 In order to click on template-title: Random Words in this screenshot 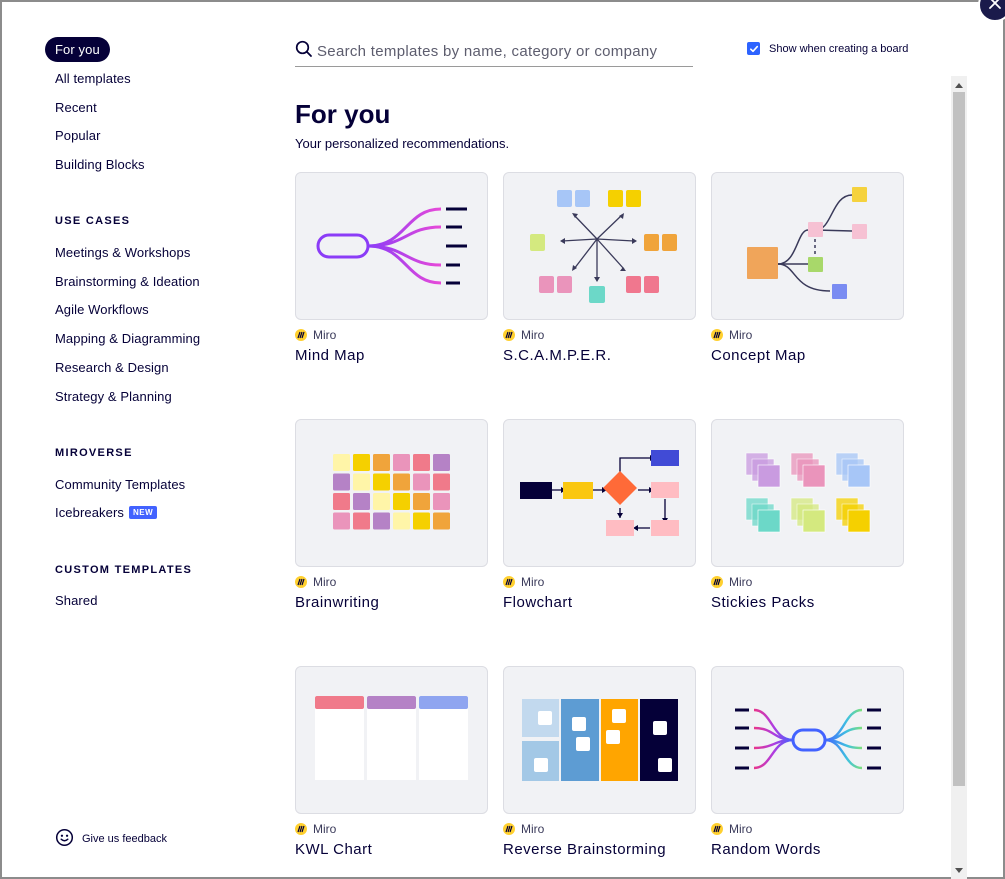, I will do `click(766, 849)`.